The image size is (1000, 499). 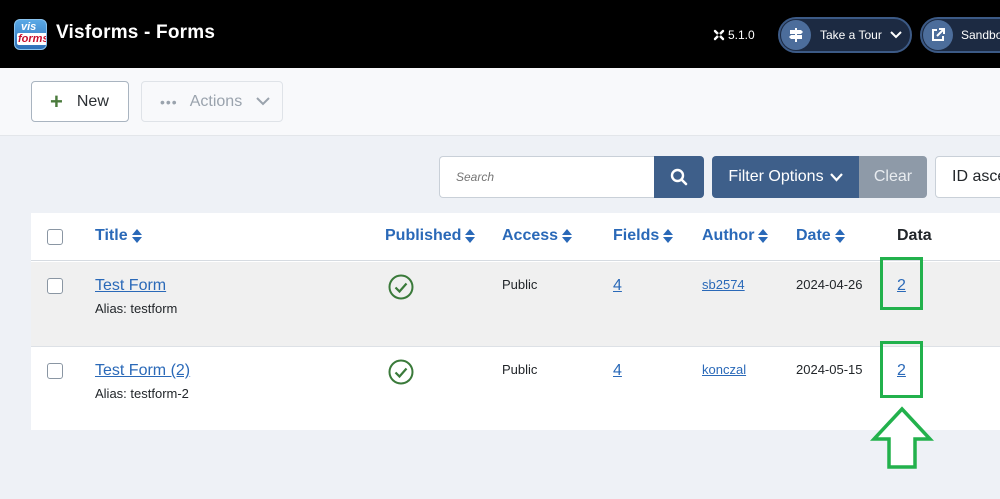 I want to click on new-button: + New, so click(x=80, y=101).